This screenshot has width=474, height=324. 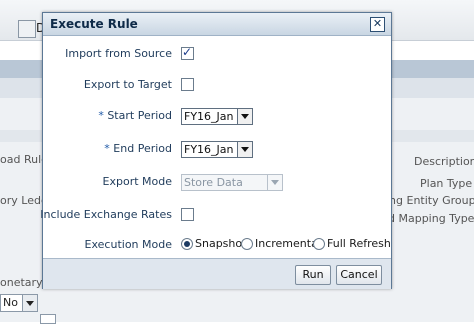 I want to click on cancel-button: Cancel, so click(x=359, y=275).